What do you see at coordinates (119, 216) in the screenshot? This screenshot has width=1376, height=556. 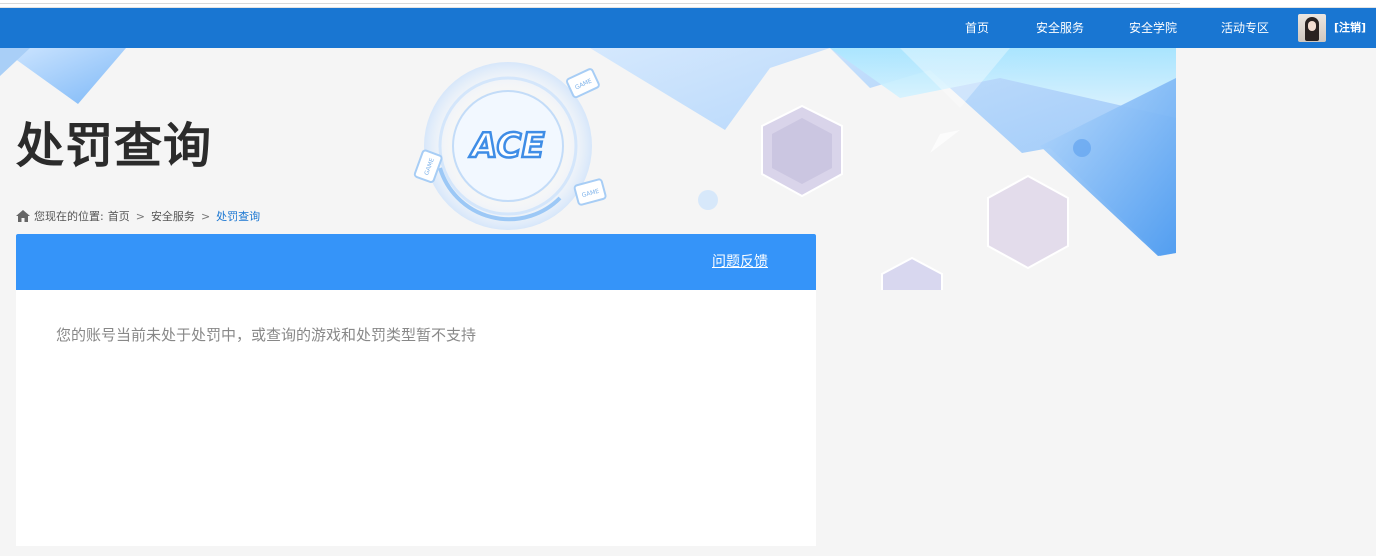 I see `breadcrumb-home: 首页` at bounding box center [119, 216].